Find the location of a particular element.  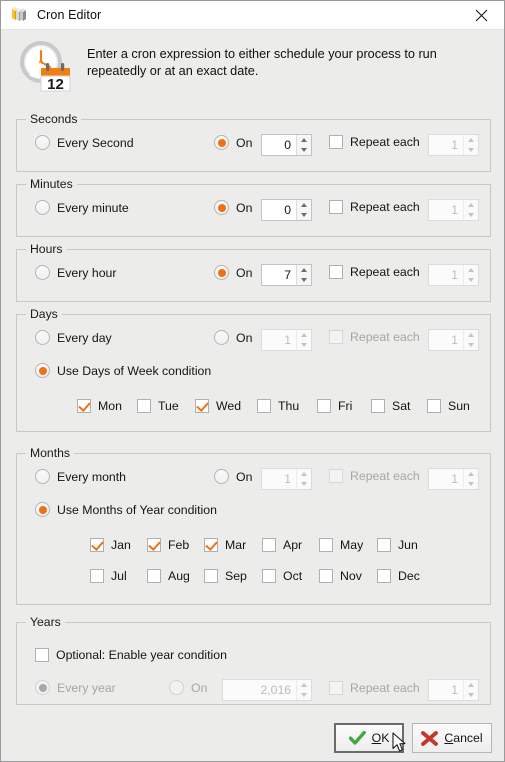

radio-every-minute: Every minute is located at coordinates (82, 207).